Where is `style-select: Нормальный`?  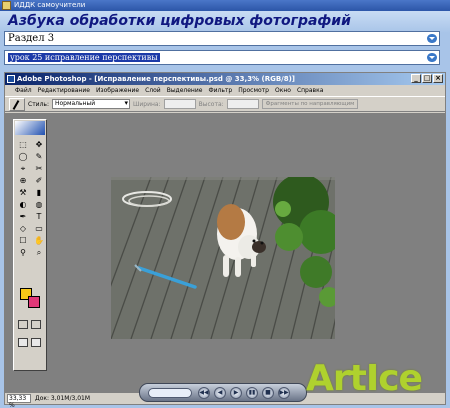 style-select: Нормальный is located at coordinates (90, 104).